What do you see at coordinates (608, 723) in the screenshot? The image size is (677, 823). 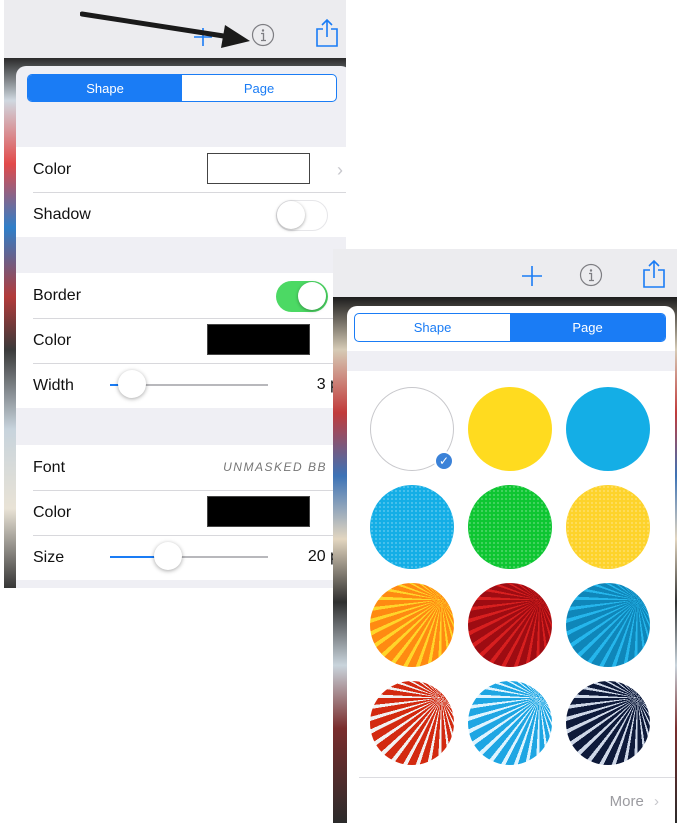 I see `background-swatch-navy-burst` at bounding box center [608, 723].